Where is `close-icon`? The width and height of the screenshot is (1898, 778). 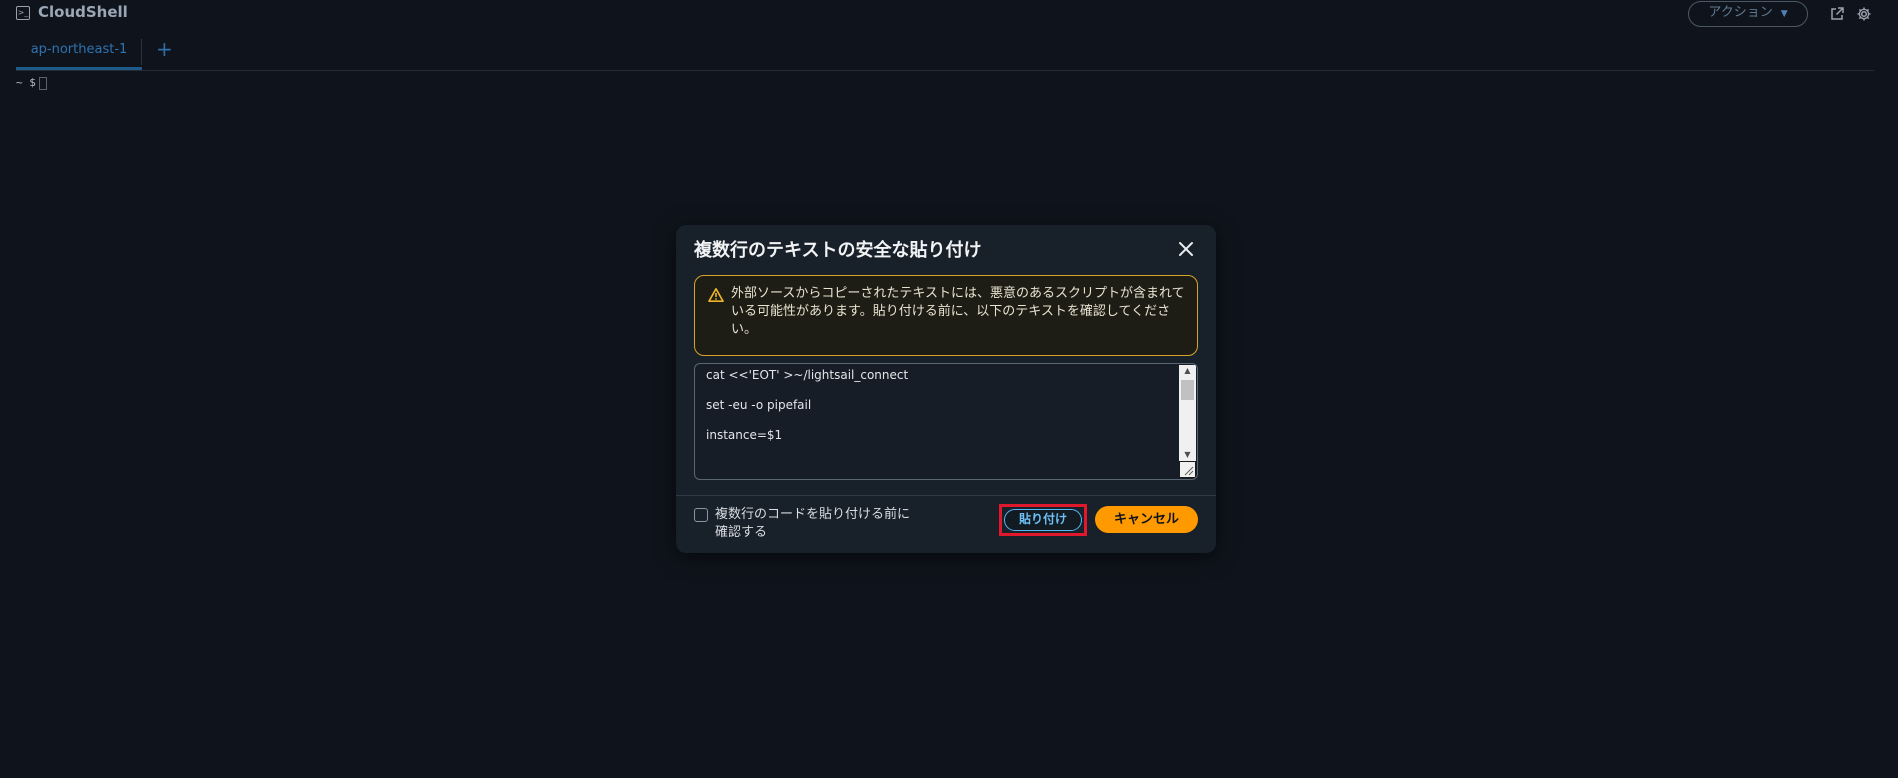
close-icon is located at coordinates (1186, 249).